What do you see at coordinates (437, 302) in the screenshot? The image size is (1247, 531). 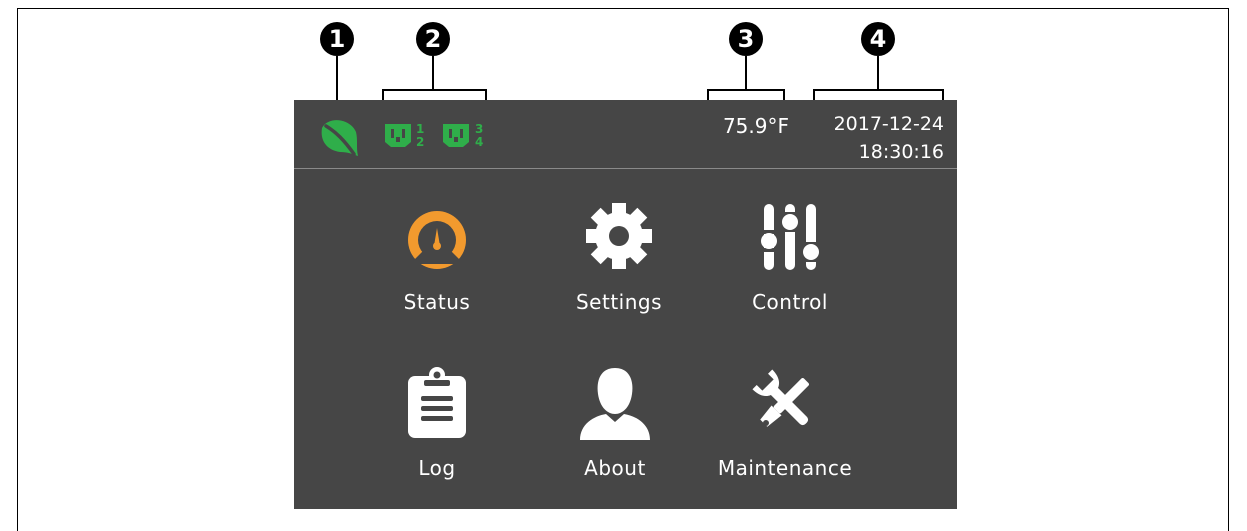 I see `menu-label-status: Status` at bounding box center [437, 302].